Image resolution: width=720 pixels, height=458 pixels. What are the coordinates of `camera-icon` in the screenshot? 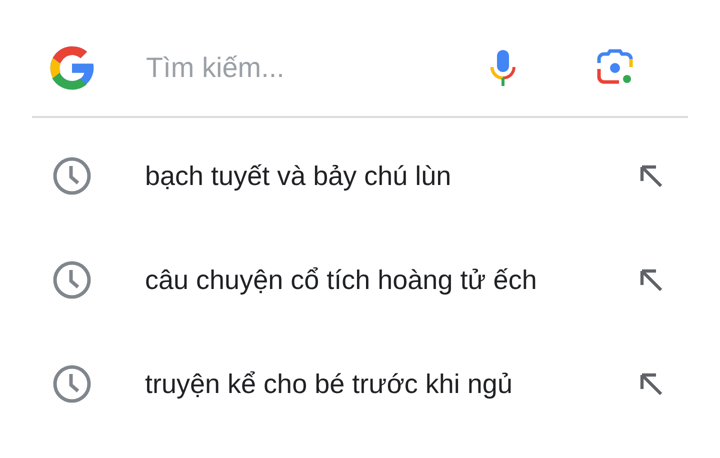 It's located at (615, 68).